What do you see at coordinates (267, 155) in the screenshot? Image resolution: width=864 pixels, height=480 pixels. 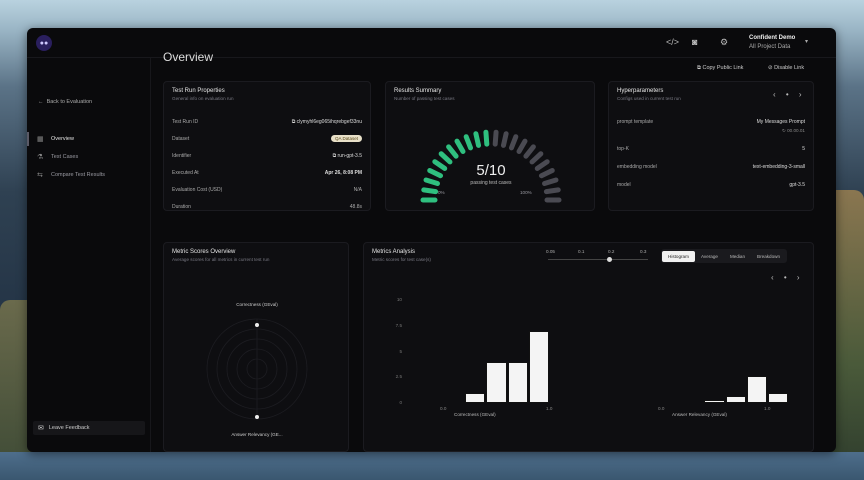 I see `property-row: Identifier ⧉ run-gpt-3.5` at bounding box center [267, 155].